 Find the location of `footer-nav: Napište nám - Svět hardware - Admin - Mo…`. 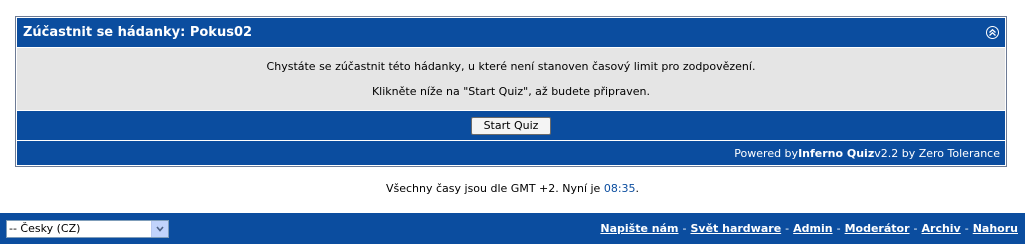

footer-nav: Napište nám - Svět hardware - Admin - Mo… is located at coordinates (809, 228).